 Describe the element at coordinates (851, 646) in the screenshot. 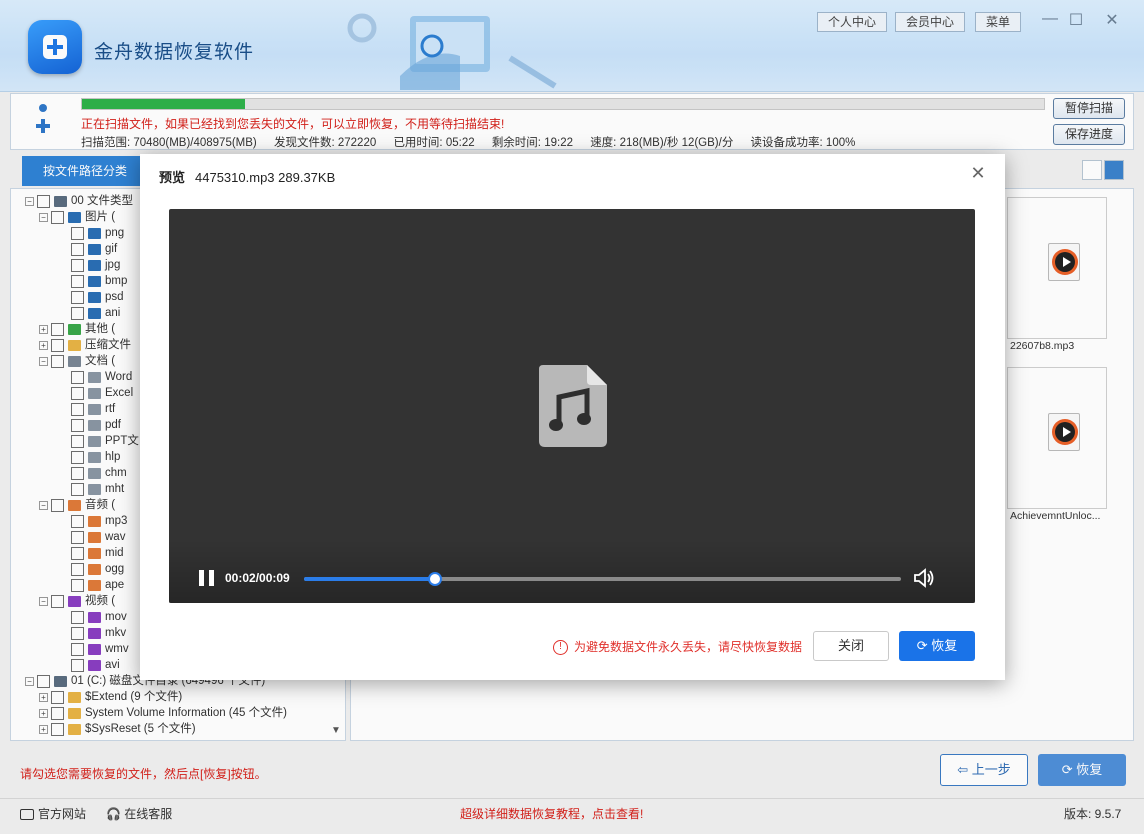

I see `close-preview-button: 关闭` at that location.